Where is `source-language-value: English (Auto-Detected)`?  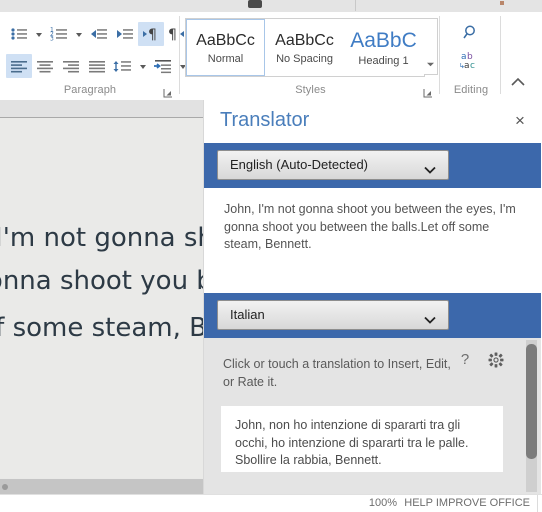
source-language-value: English (Auto-Detected) is located at coordinates (299, 164).